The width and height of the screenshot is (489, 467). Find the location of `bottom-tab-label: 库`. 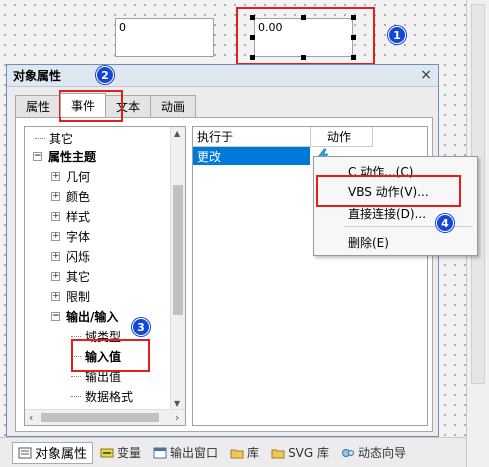

bottom-tab-label: 库 is located at coordinates (253, 453).